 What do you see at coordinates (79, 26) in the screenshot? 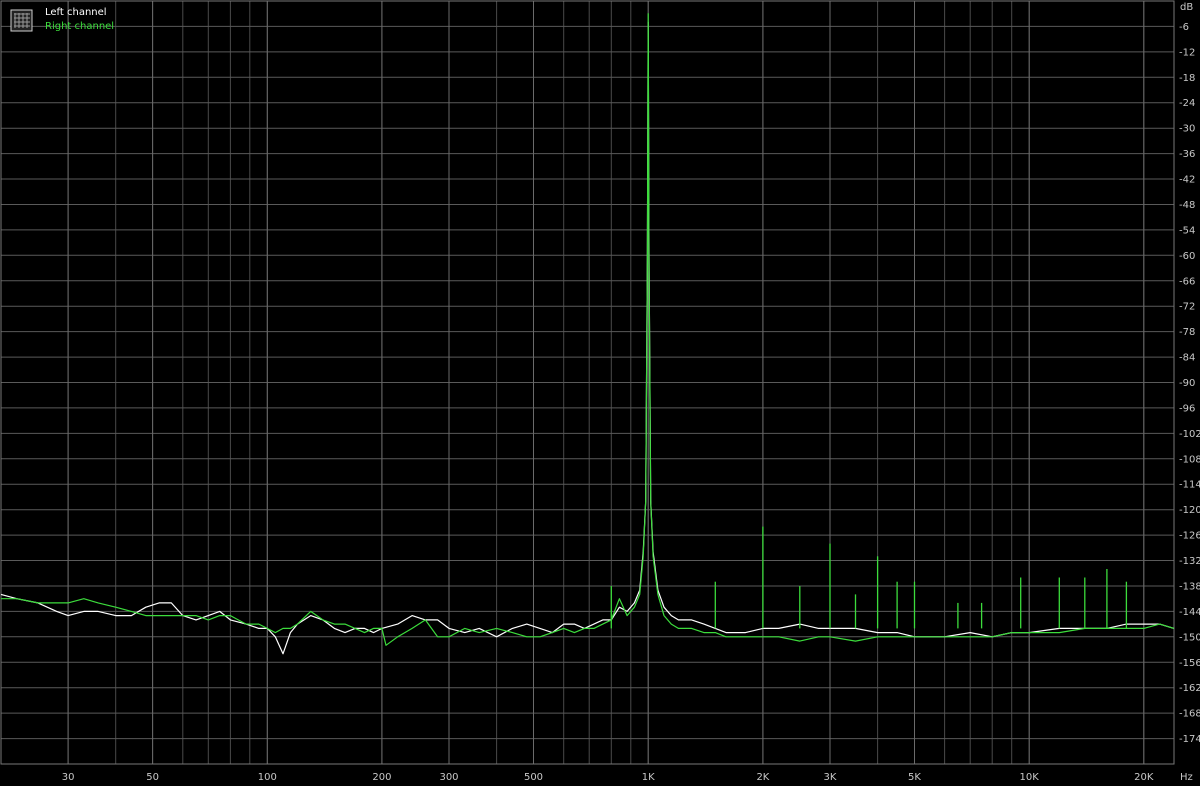
I see `legend-right-channel: Right channel` at bounding box center [79, 26].